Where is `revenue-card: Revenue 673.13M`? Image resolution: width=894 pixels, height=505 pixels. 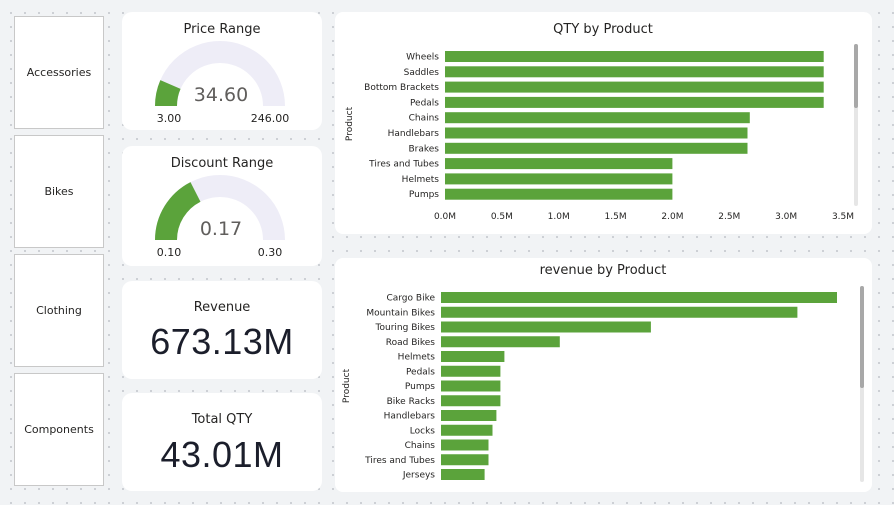
revenue-card: Revenue 673.13M is located at coordinates (222, 330).